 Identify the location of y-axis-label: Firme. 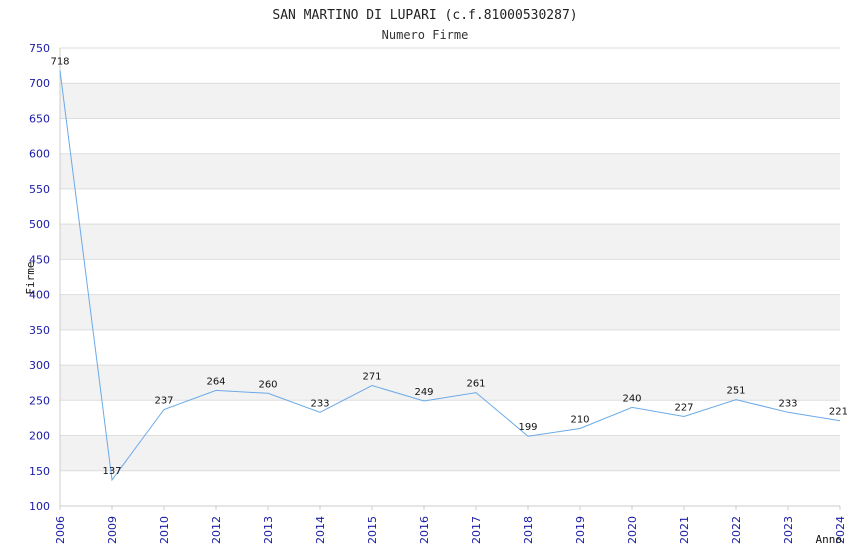
(30, 277).